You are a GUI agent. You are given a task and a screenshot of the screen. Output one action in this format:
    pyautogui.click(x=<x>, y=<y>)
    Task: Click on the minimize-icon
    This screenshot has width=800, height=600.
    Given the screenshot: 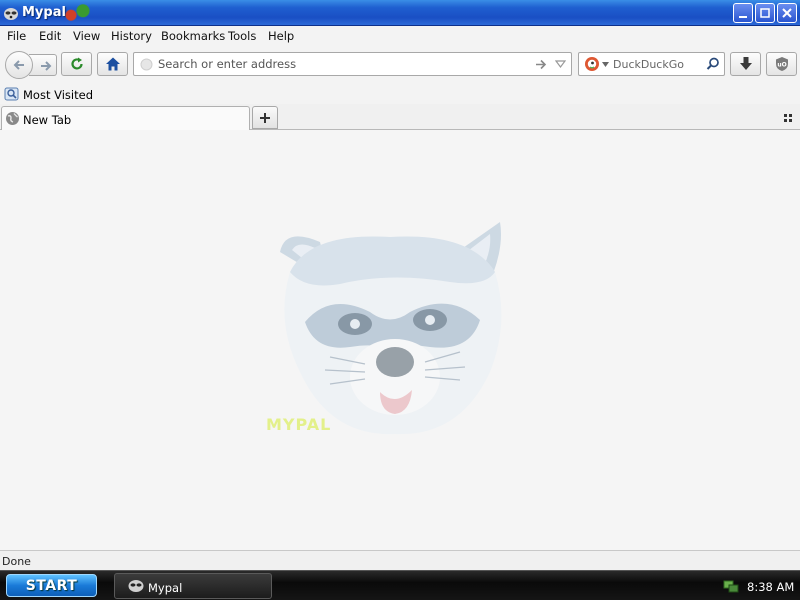 What is the action you would take?
    pyautogui.click(x=743, y=17)
    